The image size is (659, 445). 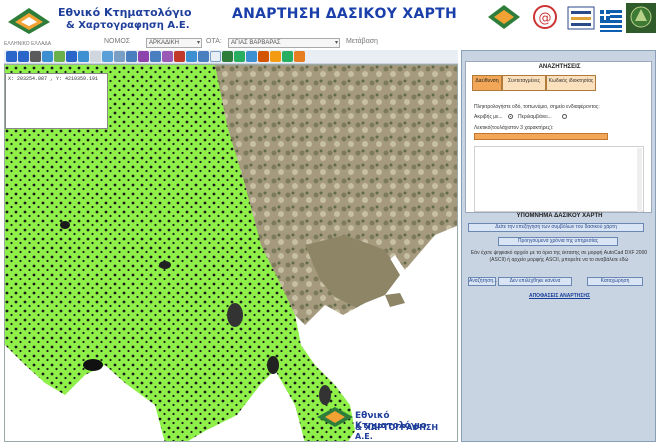 What do you see at coordinates (131, 56) in the screenshot?
I see `globe-icon` at bounding box center [131, 56].